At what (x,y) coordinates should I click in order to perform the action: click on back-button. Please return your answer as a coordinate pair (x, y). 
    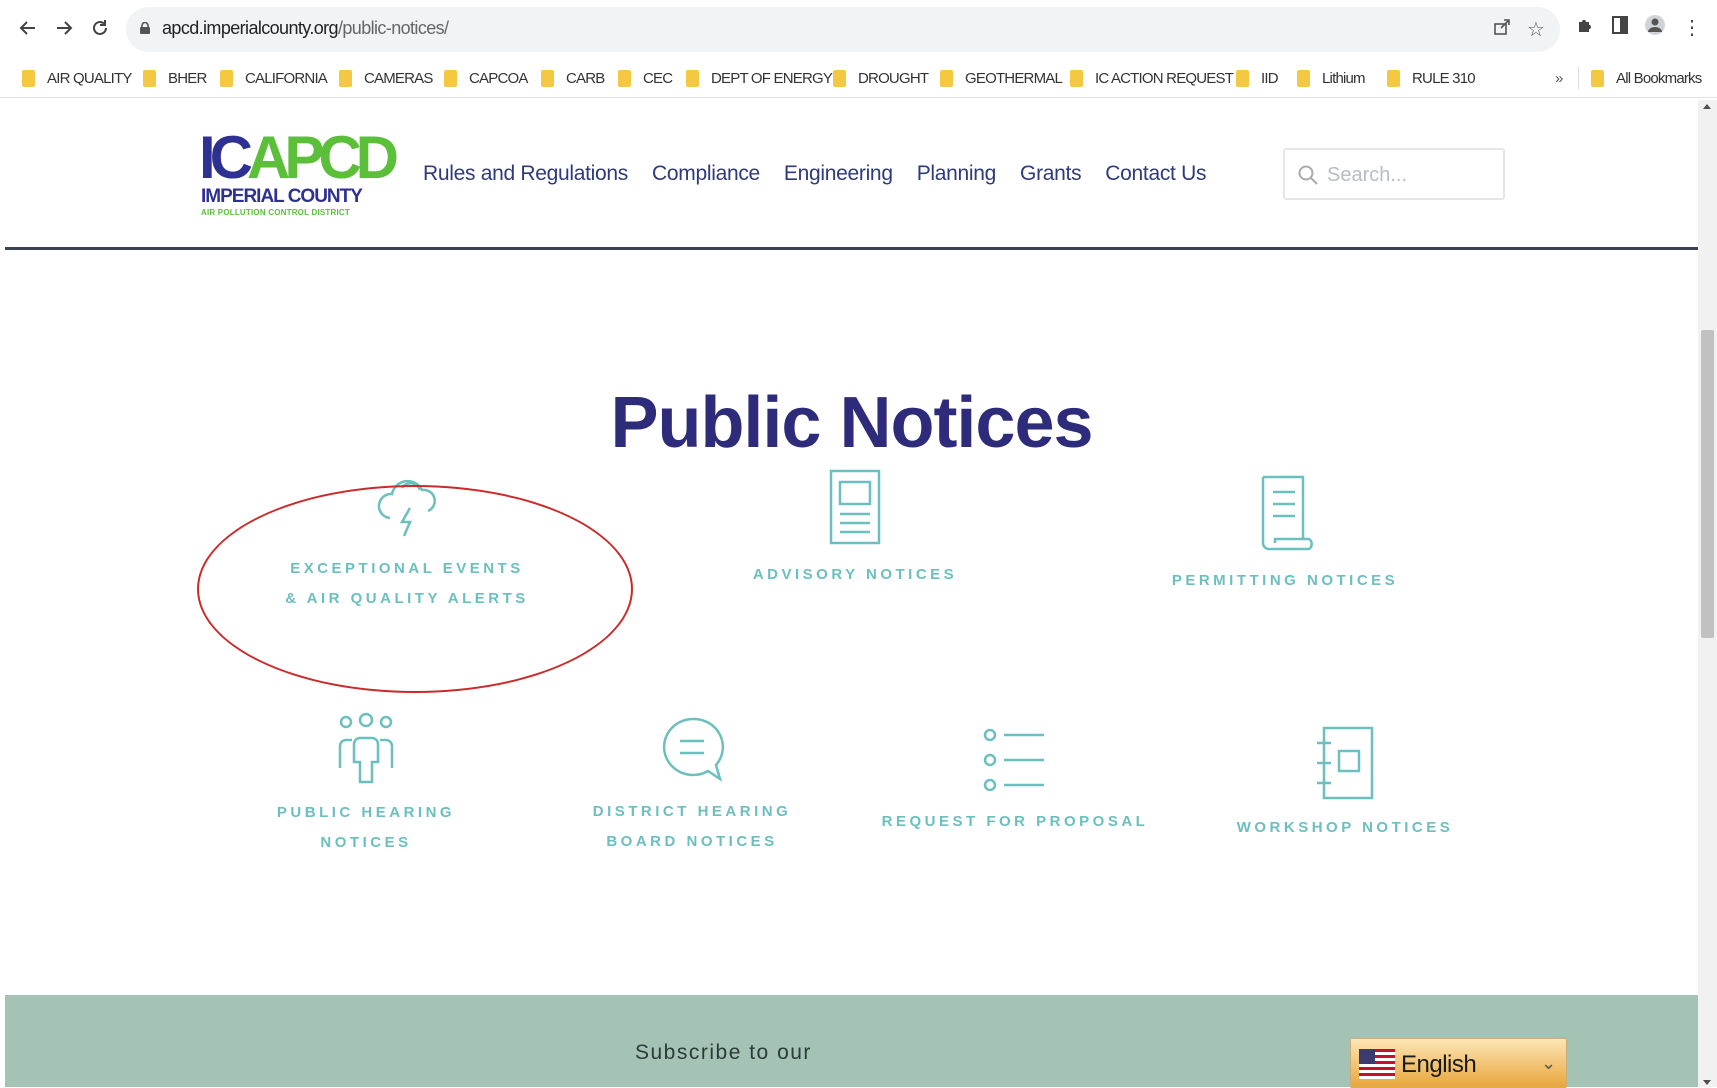
    Looking at the image, I should click on (28, 28).